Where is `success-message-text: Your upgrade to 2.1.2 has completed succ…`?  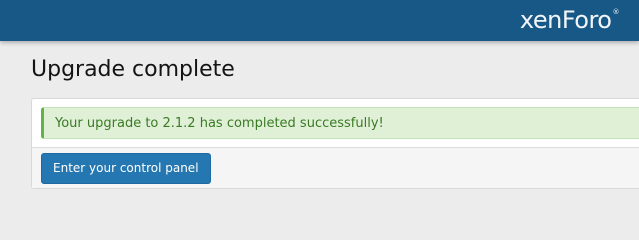
success-message-text: Your upgrade to 2.1.2 has completed succ… is located at coordinates (219, 123).